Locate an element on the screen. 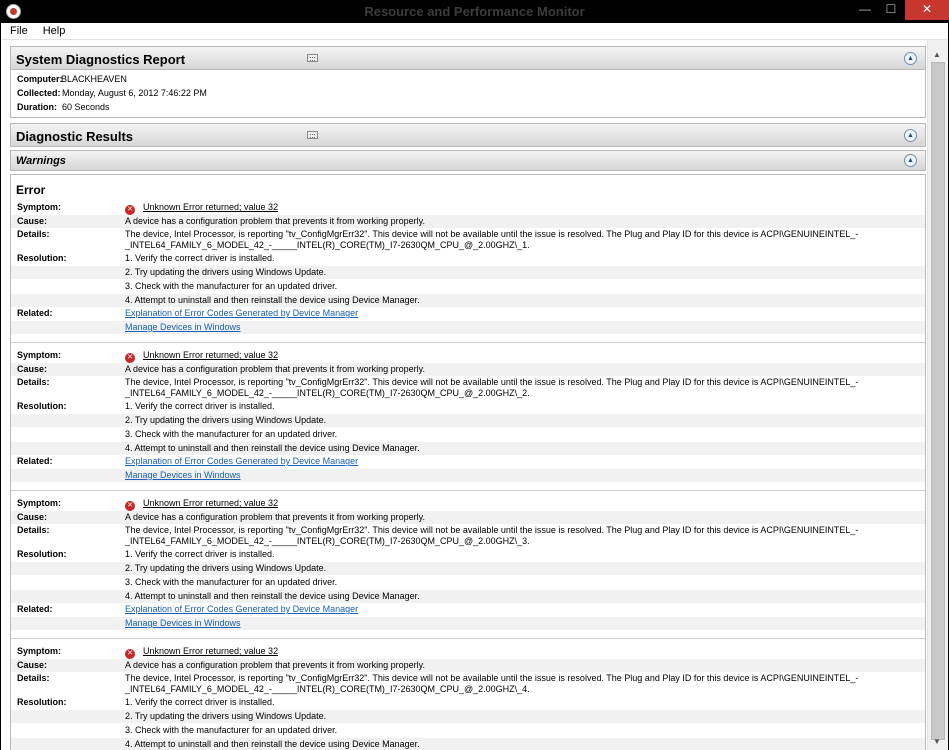  section-header-warnings: Warnings ▲ is located at coordinates (468, 160).